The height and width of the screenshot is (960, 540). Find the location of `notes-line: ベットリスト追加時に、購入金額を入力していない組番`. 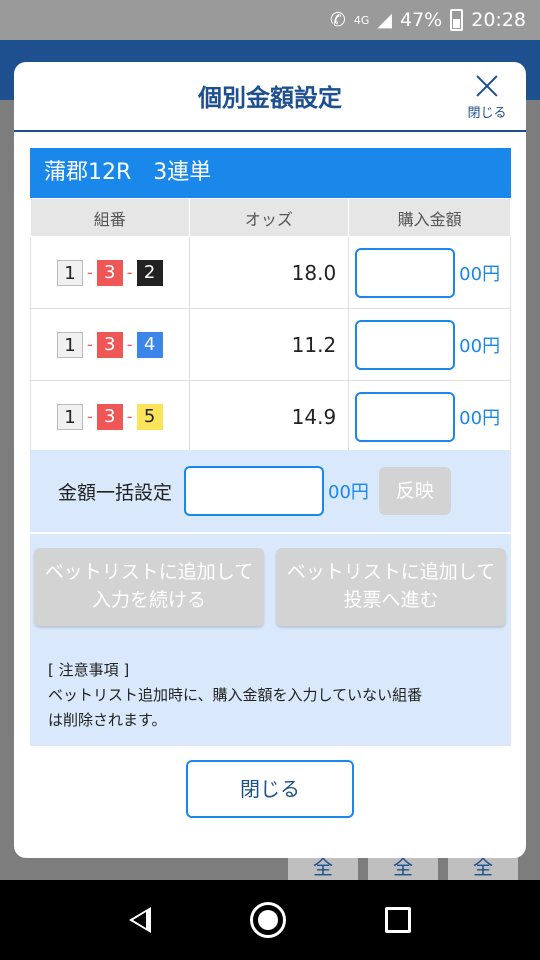

notes-line: ベットリスト追加時に、購入金額を入力していない組番 is located at coordinates (235, 695).